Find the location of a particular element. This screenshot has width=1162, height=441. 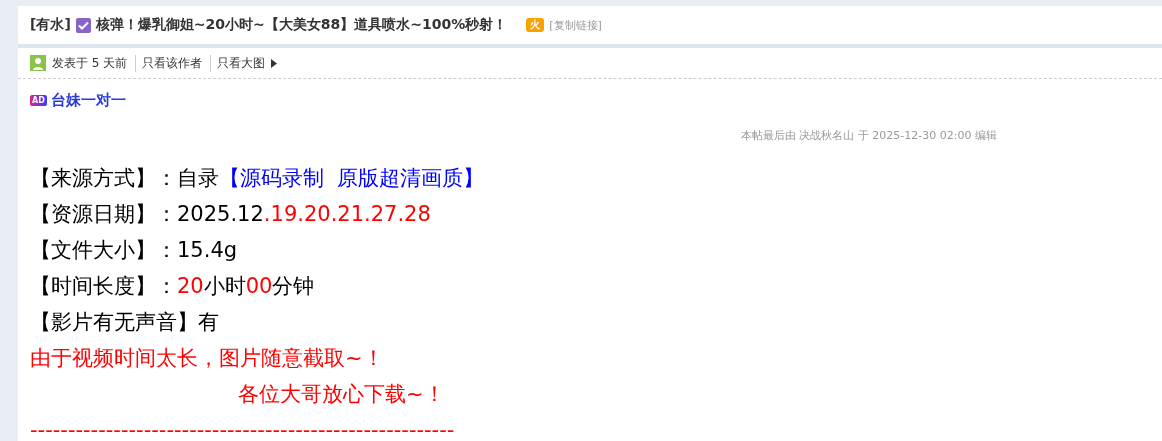

user-avatar-icon is located at coordinates (38, 63).